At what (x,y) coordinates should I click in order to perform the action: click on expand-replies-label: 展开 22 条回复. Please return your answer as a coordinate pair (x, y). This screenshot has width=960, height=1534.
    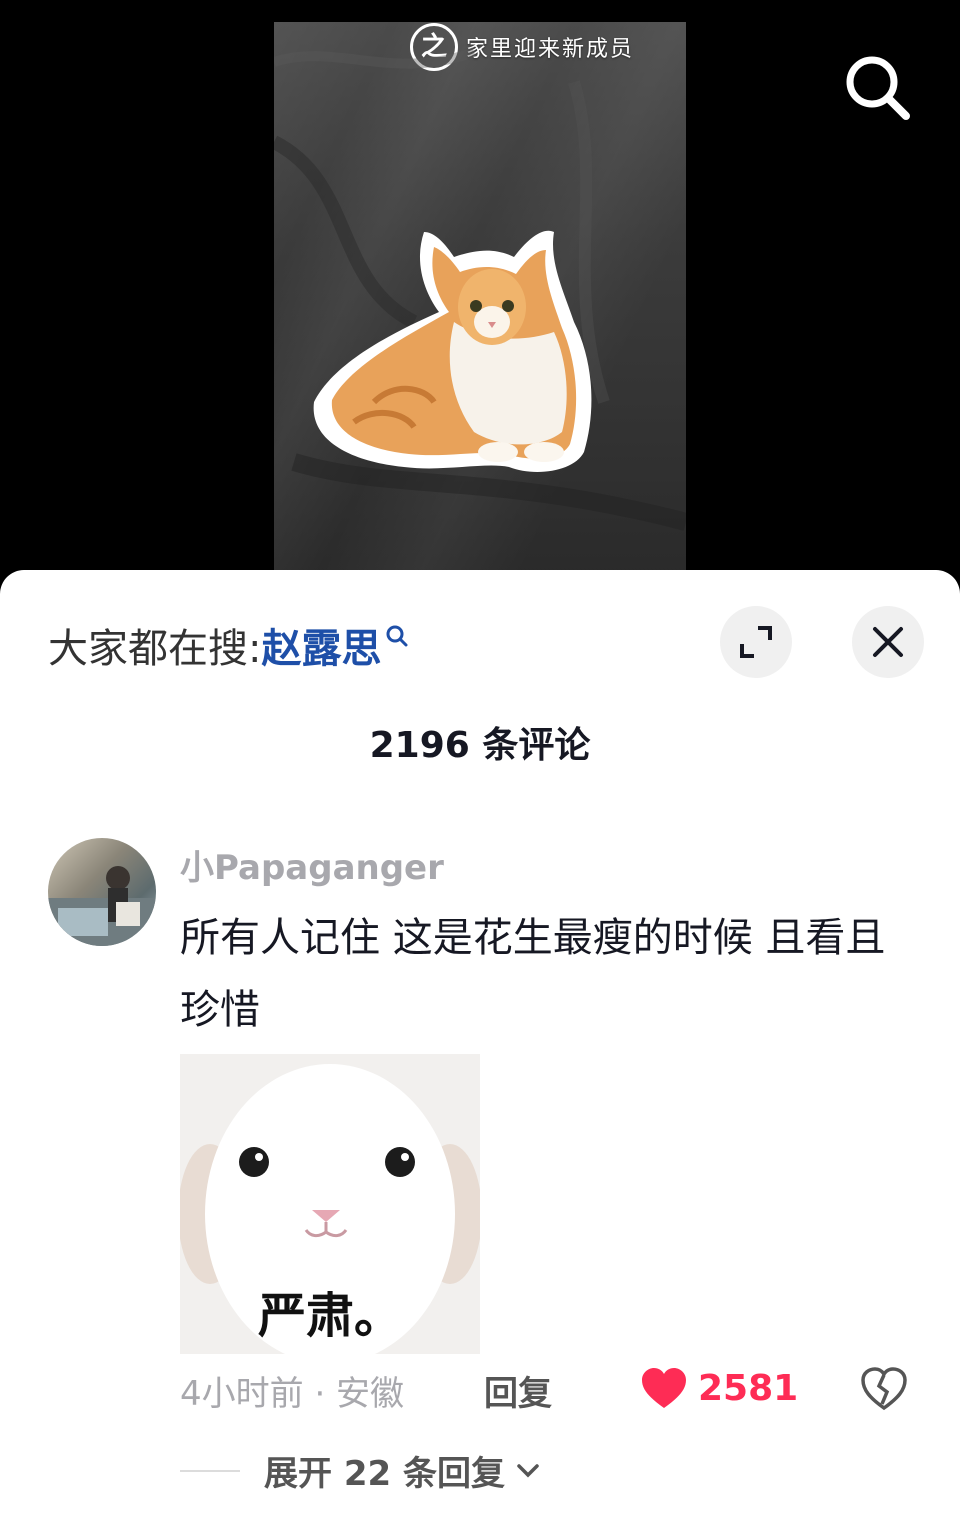
    Looking at the image, I should click on (384, 1474).